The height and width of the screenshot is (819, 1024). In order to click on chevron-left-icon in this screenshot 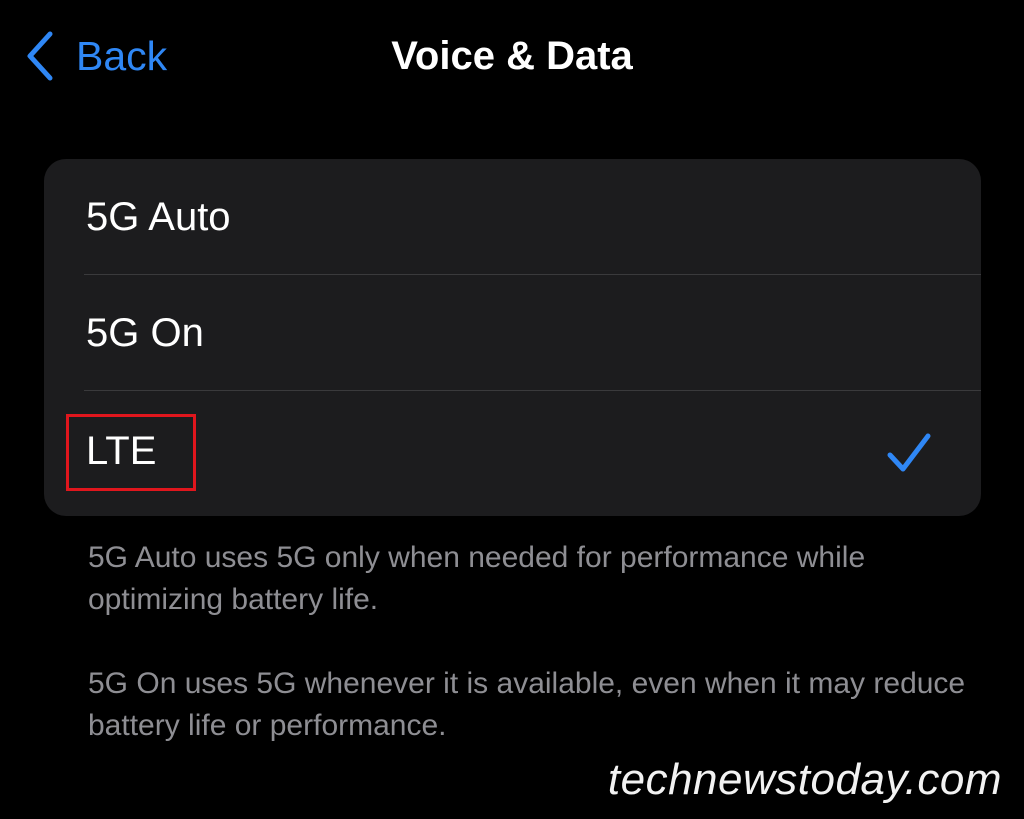, I will do `click(40, 56)`.